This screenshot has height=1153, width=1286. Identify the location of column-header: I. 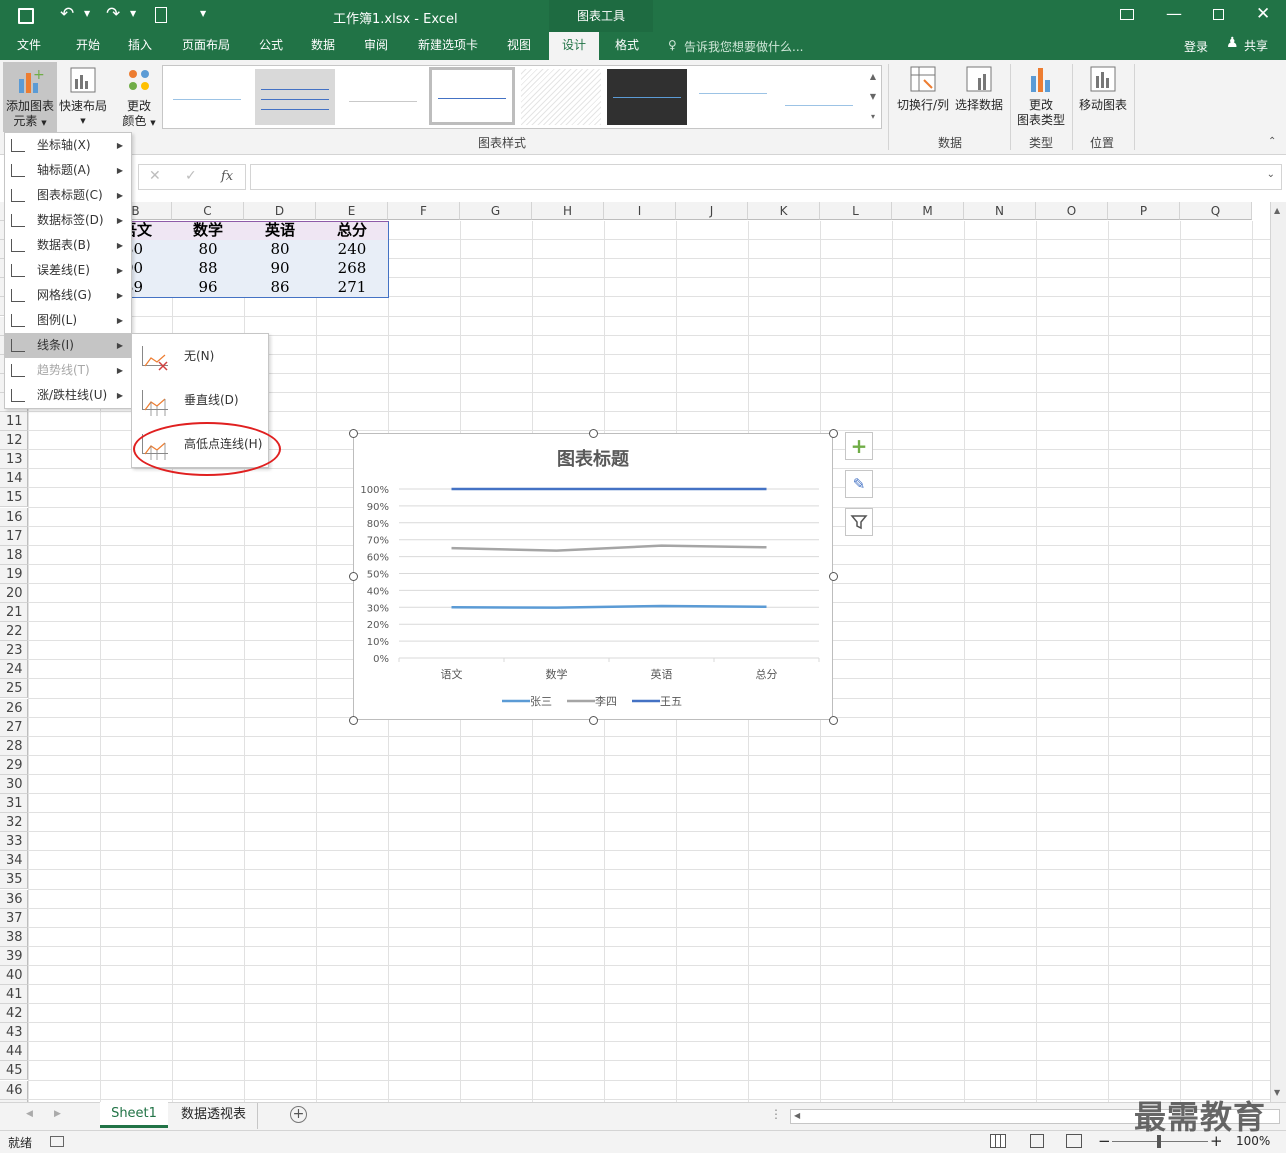
(640, 211).